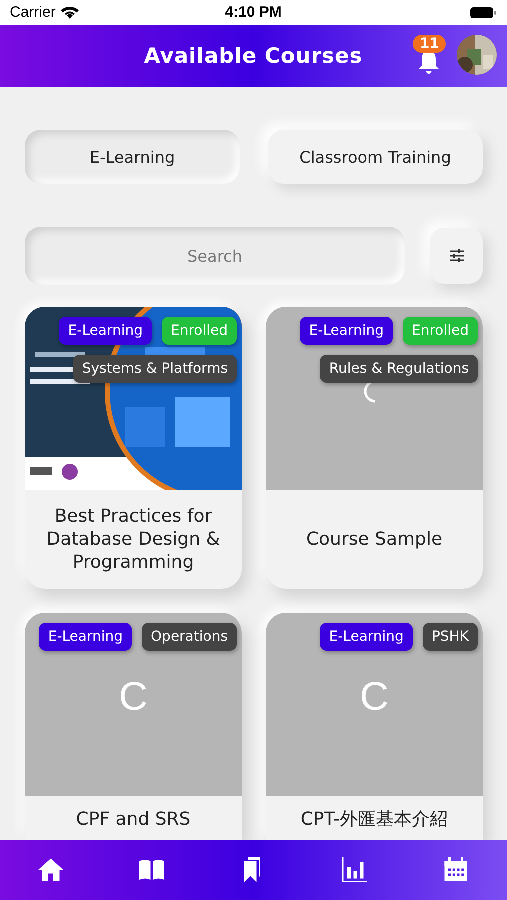  What do you see at coordinates (374, 726) in the screenshot?
I see `course-card: E-Learning PSHK C CPT-外匯基本介紹` at bounding box center [374, 726].